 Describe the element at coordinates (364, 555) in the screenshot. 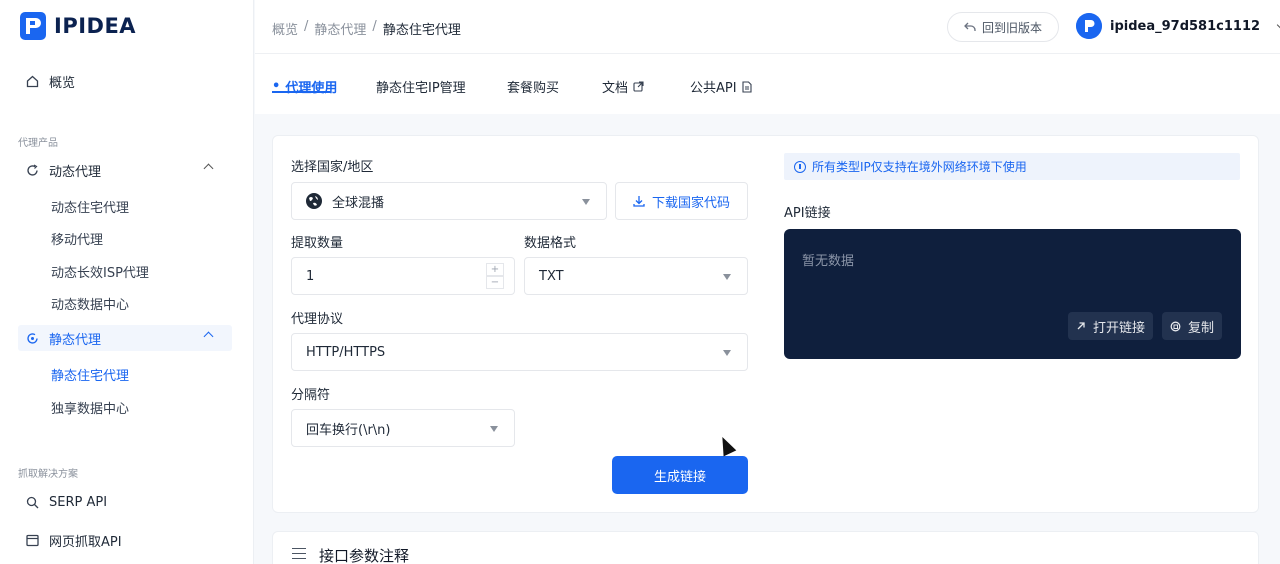

I see `api-params-title: 接口参数注释` at that location.